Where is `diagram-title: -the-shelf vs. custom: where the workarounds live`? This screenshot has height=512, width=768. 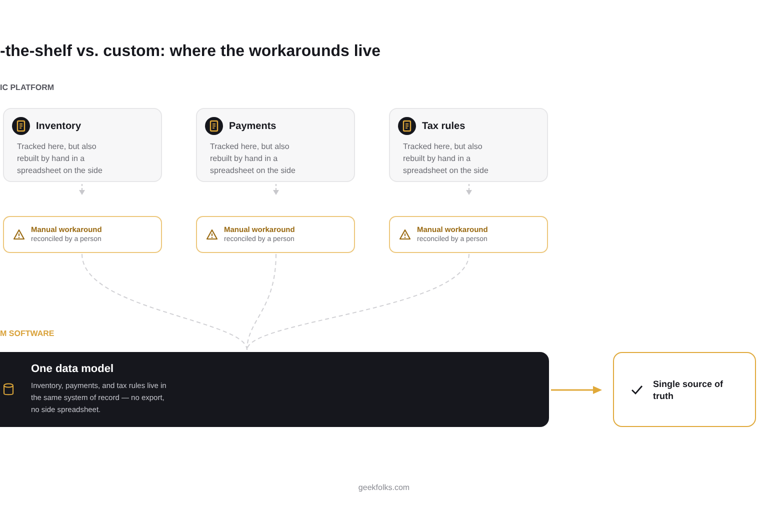
diagram-title: -the-shelf vs. custom: where the workarounds live is located at coordinates (191, 52).